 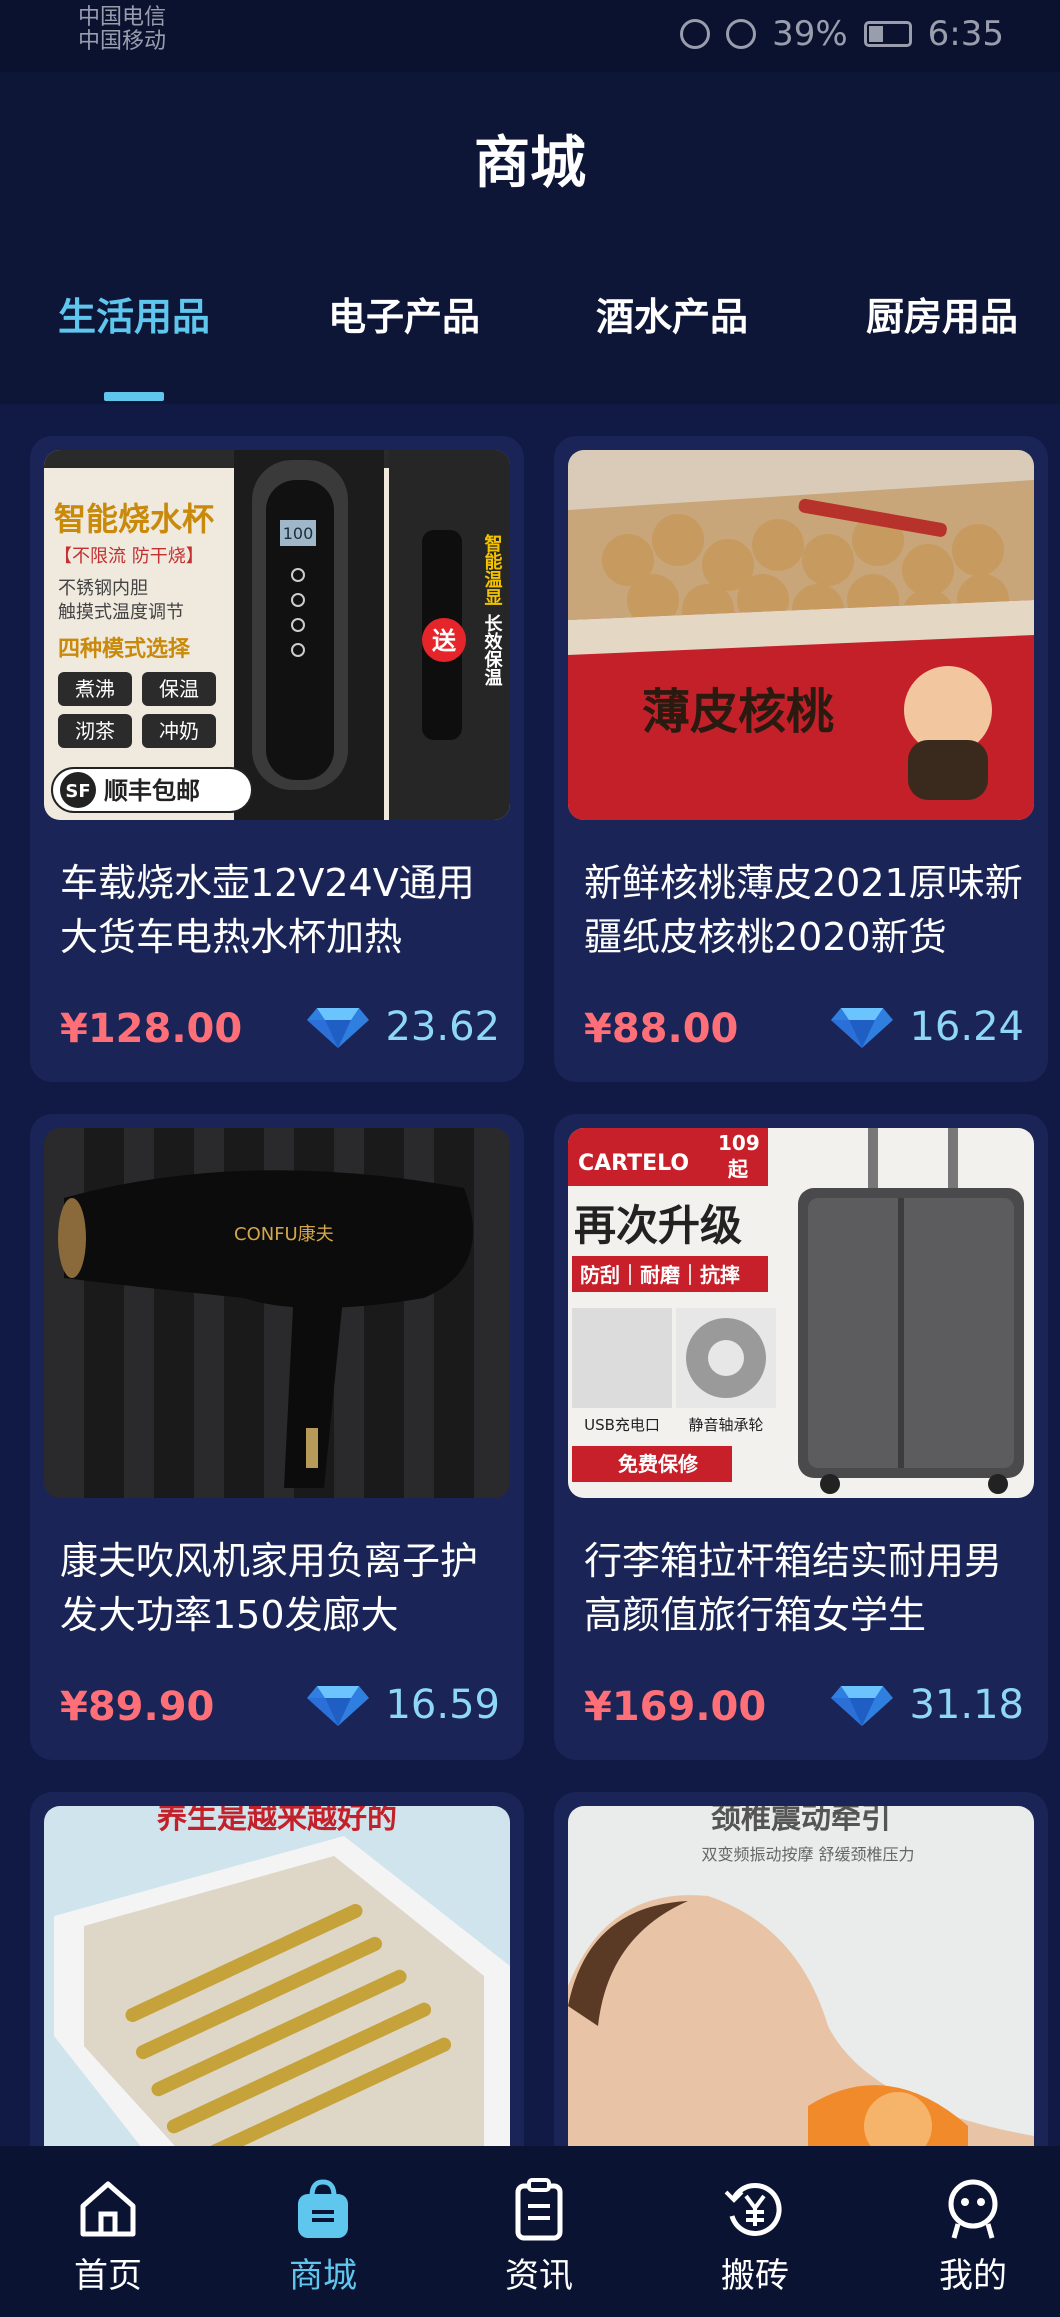 What do you see at coordinates (323, 2208) in the screenshot?
I see `shopping-bag-icon` at bounding box center [323, 2208].